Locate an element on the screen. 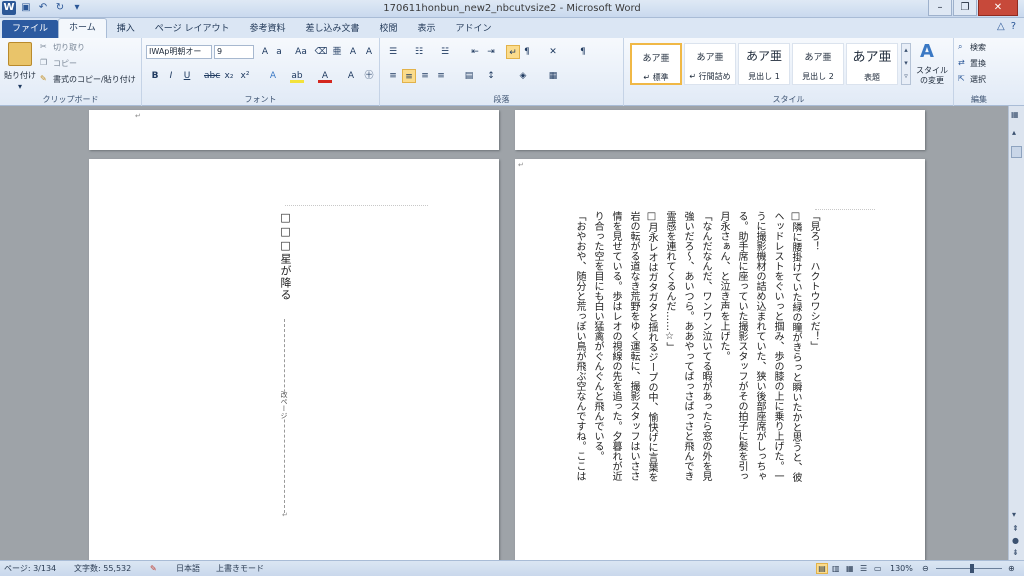  phonetic-guide-icon: 亜 is located at coordinates (337, 52).